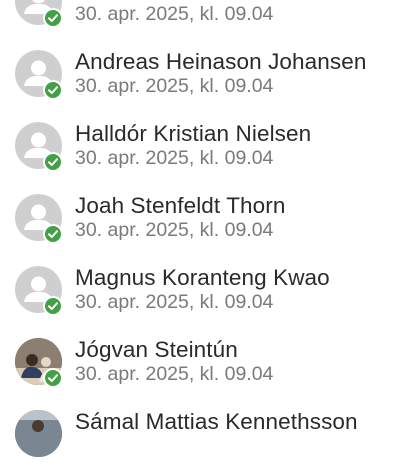 The height and width of the screenshot is (466, 410). I want to click on contact-name: Magnus Koranteng Kwao, so click(202, 277).